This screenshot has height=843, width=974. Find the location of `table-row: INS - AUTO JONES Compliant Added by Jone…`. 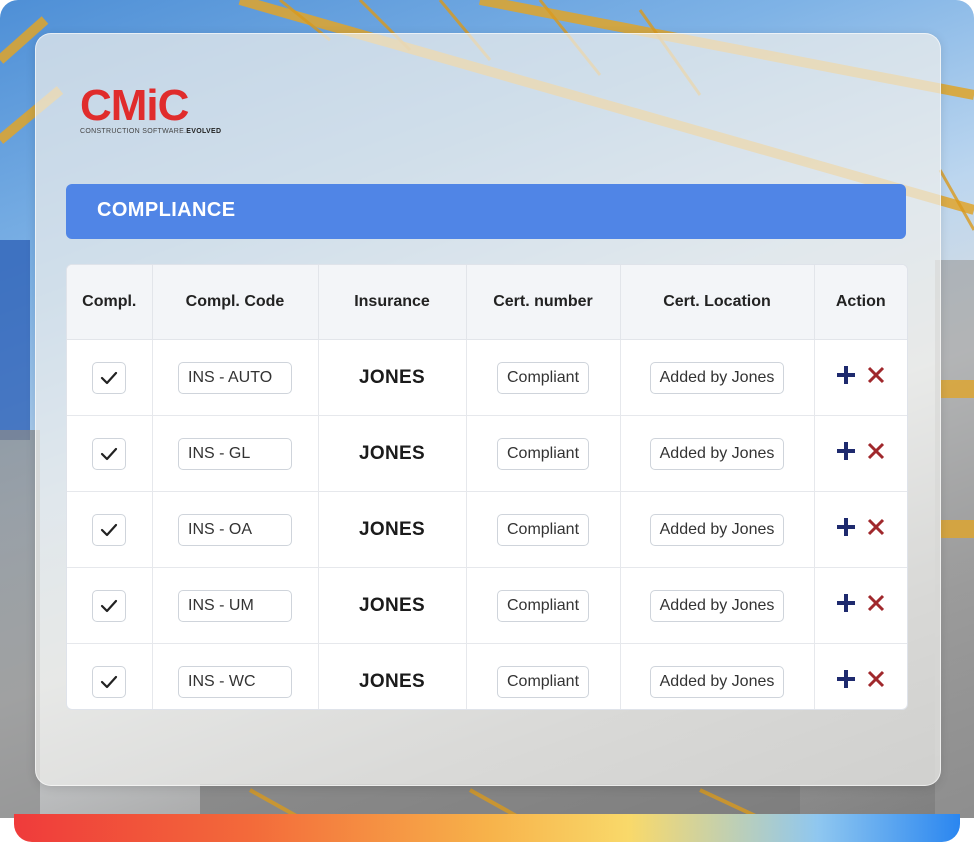

table-row: INS - AUTO JONES Compliant Added by Jone… is located at coordinates (487, 377).